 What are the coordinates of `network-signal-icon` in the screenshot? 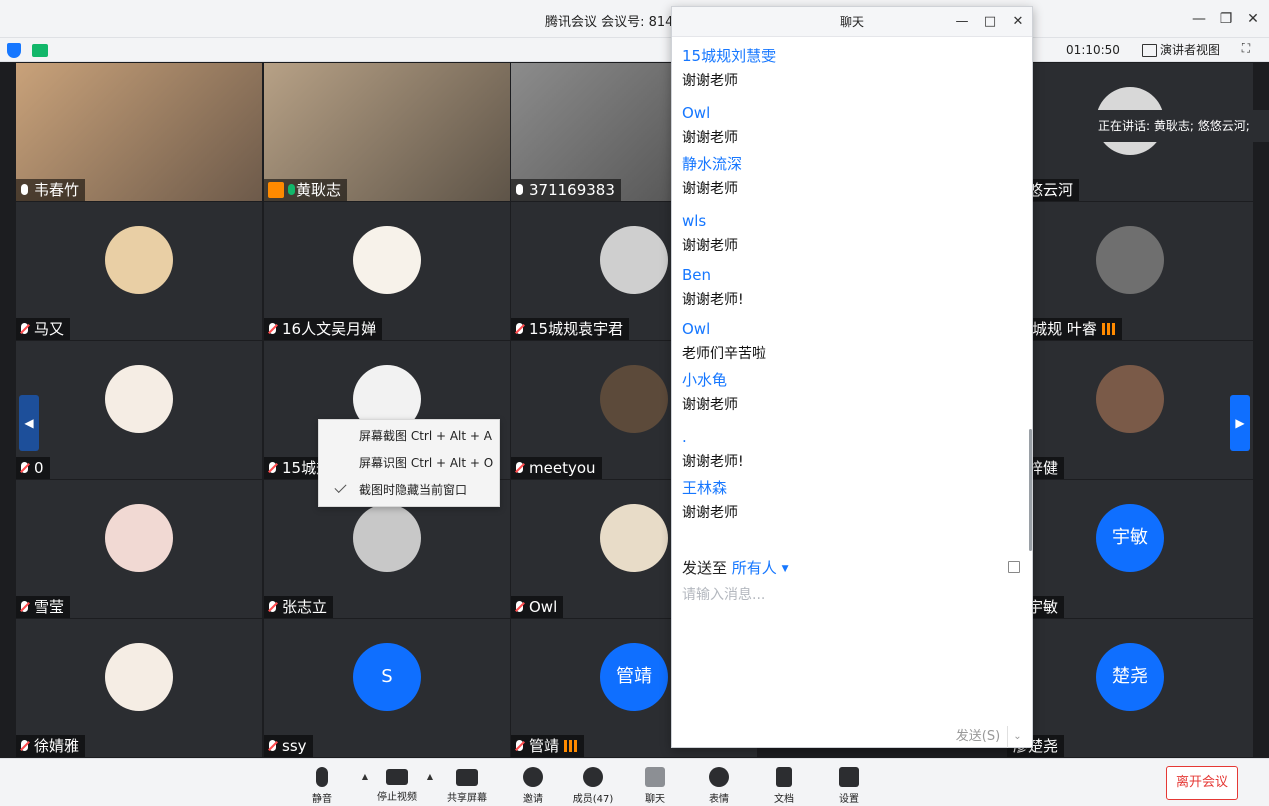 It's located at (40, 50).